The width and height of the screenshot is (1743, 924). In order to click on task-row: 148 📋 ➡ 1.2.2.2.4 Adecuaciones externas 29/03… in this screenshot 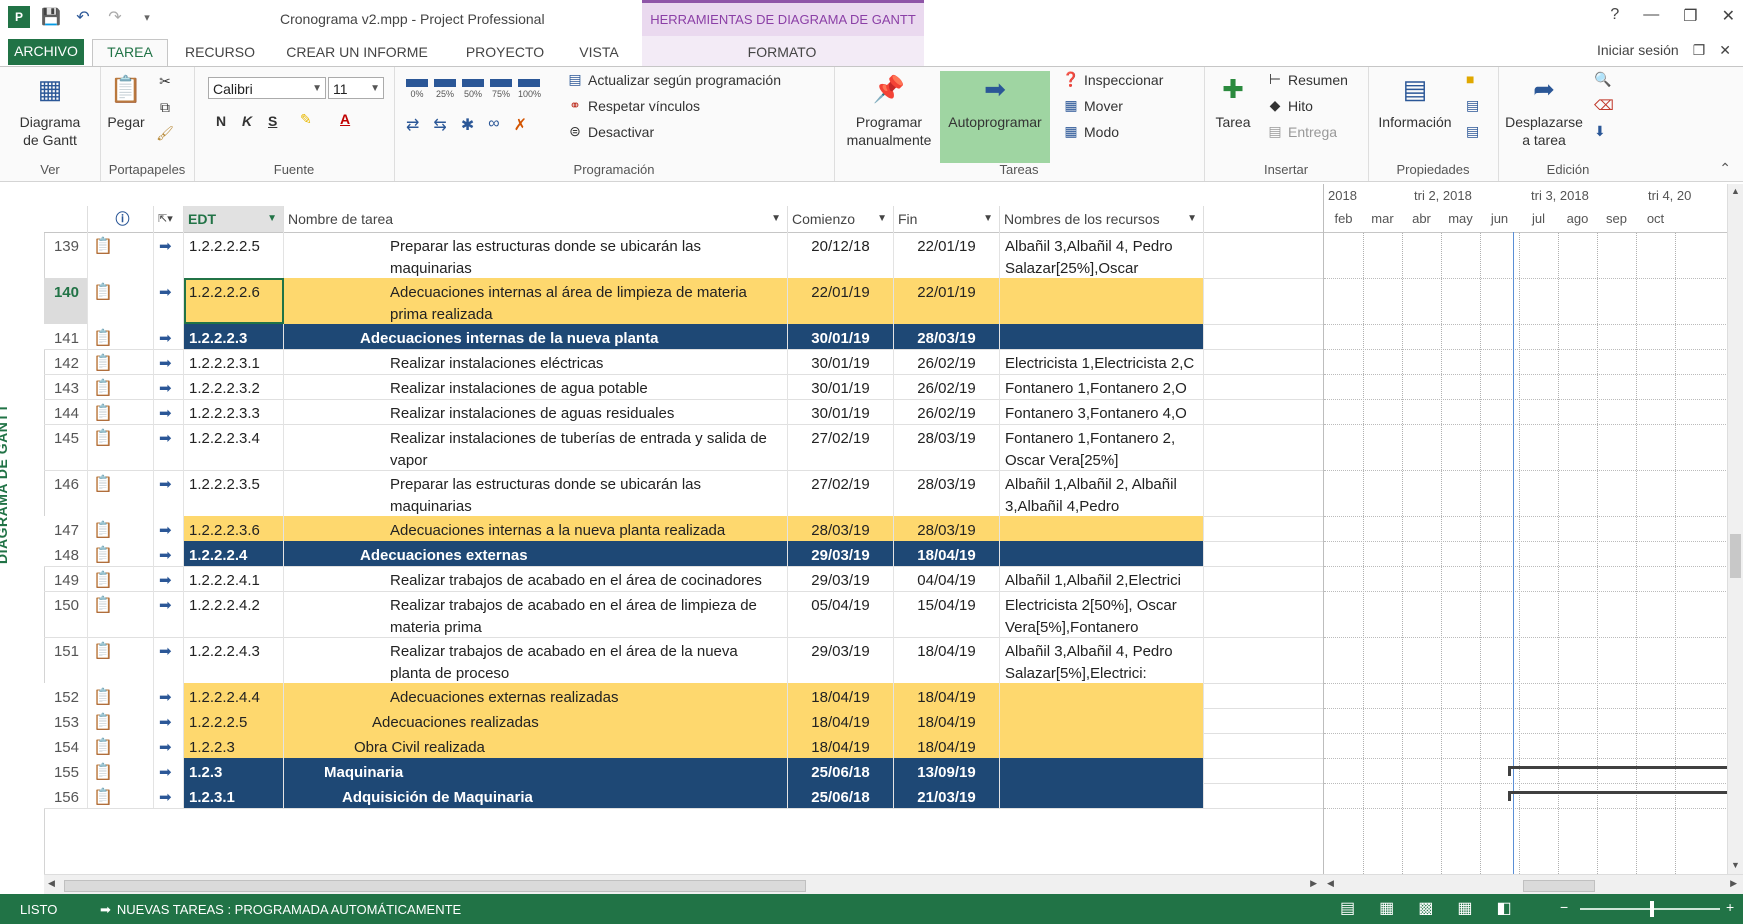, I will do `click(683, 554)`.